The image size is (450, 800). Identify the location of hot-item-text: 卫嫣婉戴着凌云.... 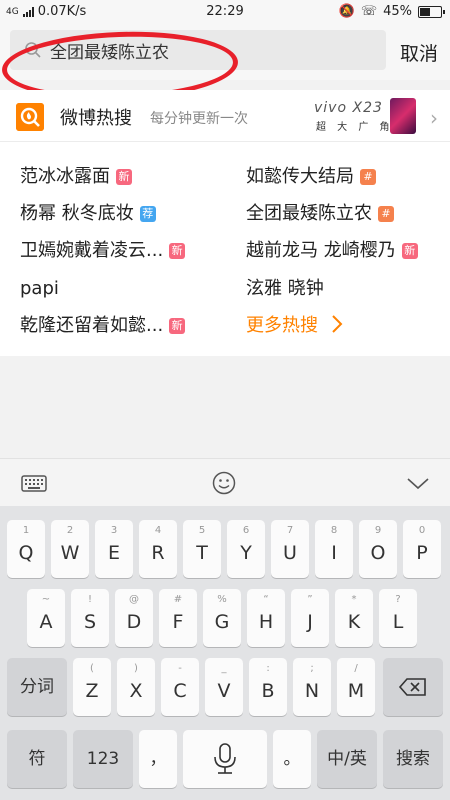
(92, 250).